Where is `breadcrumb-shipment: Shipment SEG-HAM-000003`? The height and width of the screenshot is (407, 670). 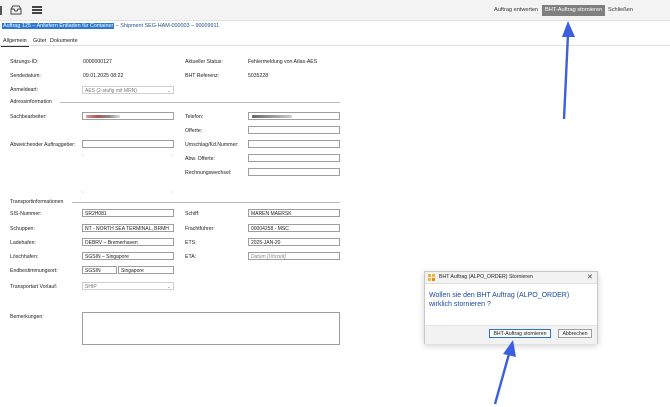
breadcrumb-shipment: Shipment SEG-HAM-000003 is located at coordinates (154, 26).